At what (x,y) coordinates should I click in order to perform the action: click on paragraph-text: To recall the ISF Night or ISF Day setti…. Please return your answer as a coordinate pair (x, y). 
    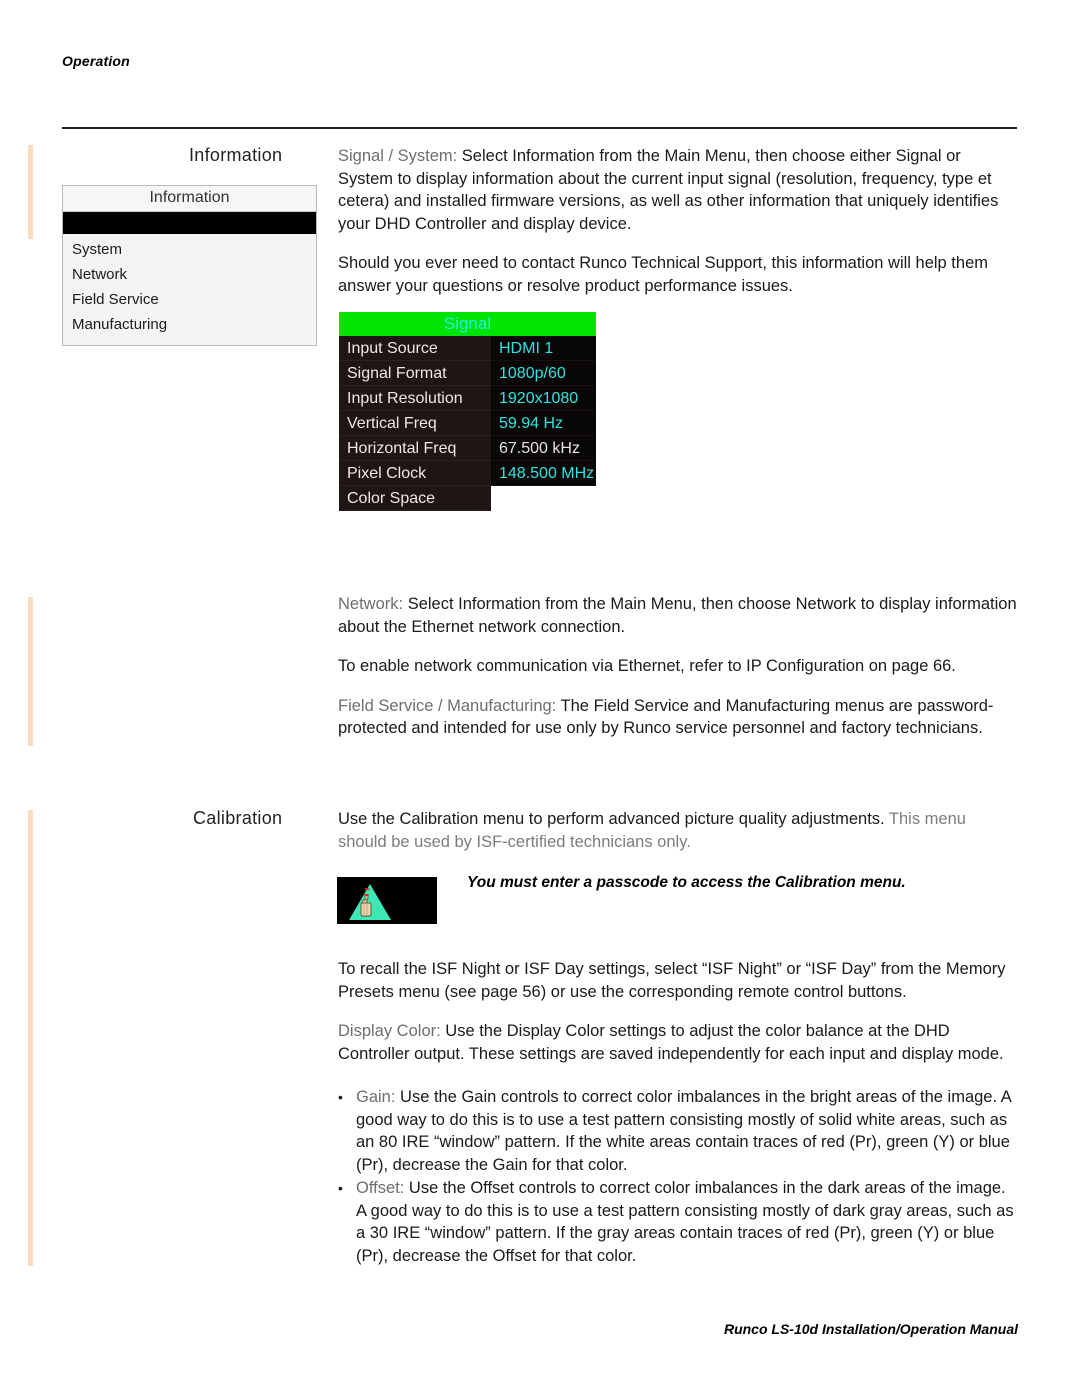
    Looking at the image, I should click on (672, 980).